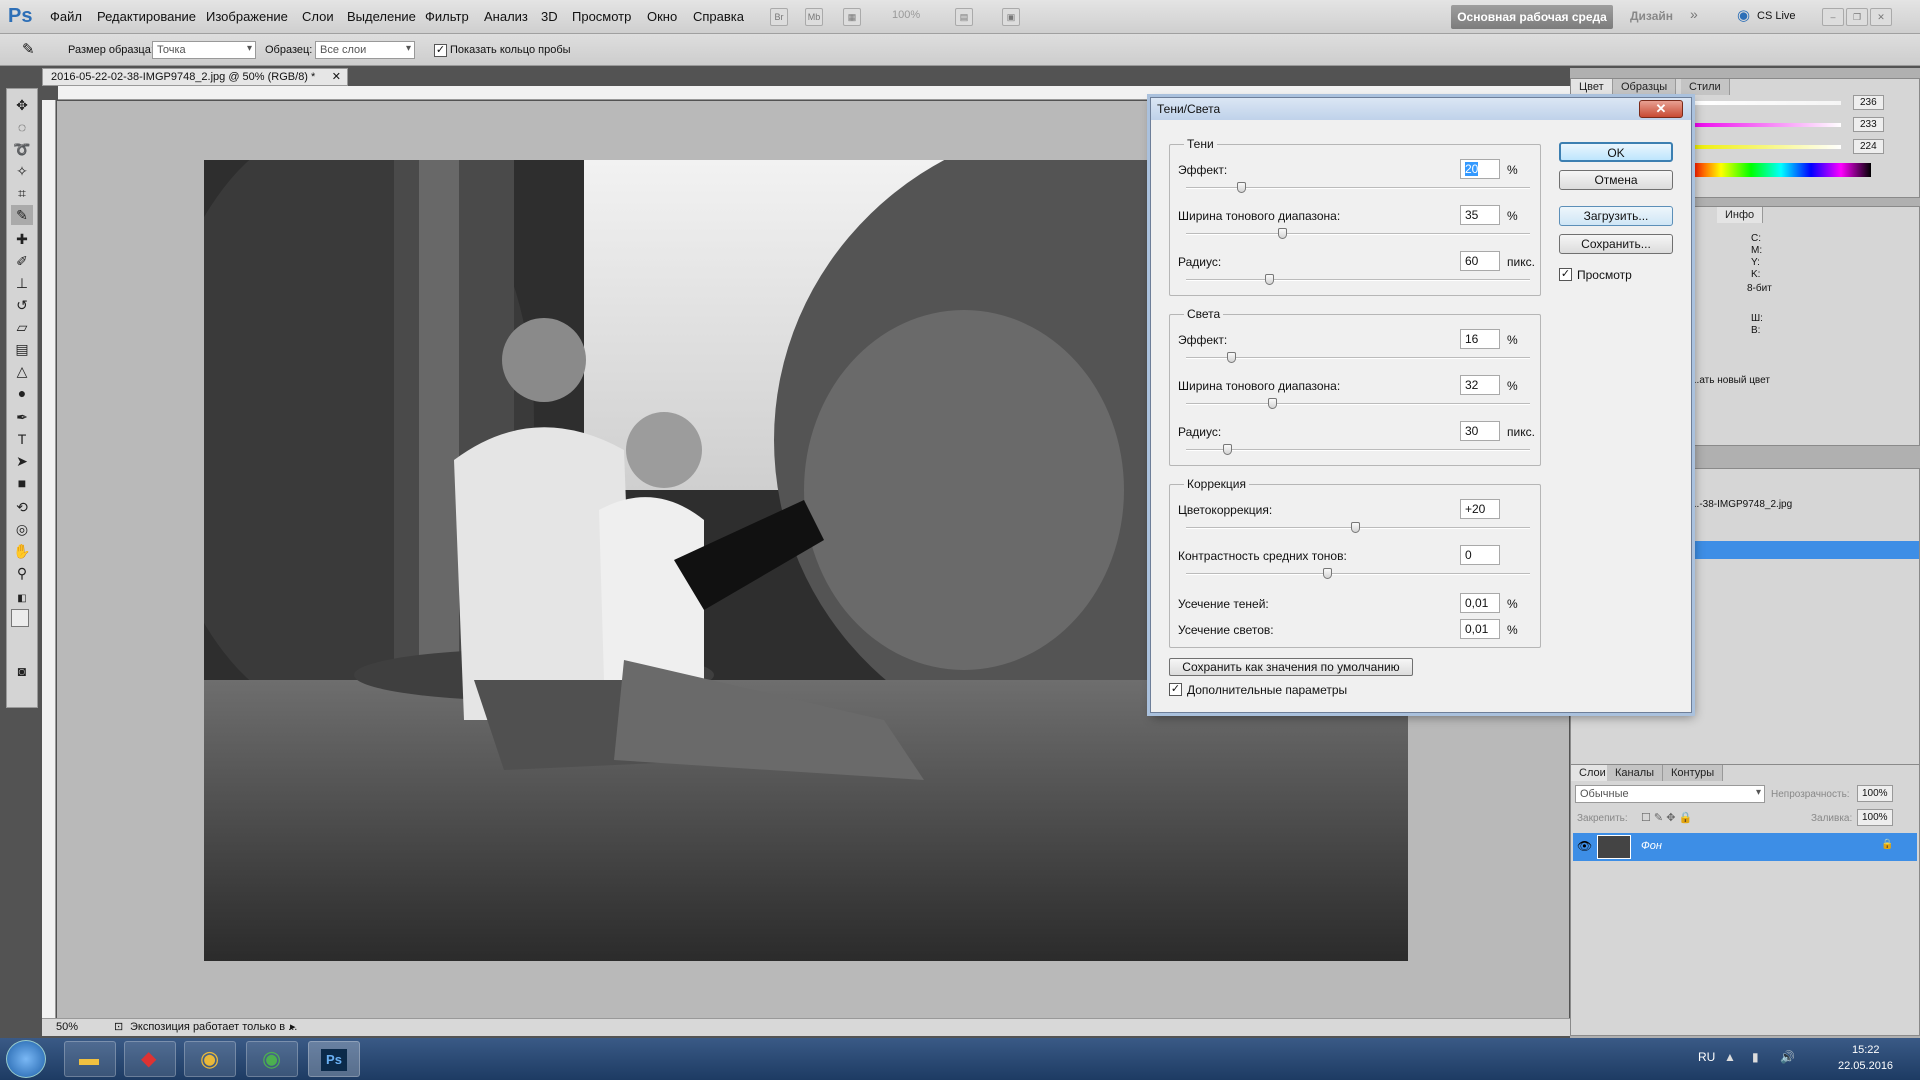  What do you see at coordinates (1857, 17) in the screenshot?
I see `restore-icon: ❐` at bounding box center [1857, 17].